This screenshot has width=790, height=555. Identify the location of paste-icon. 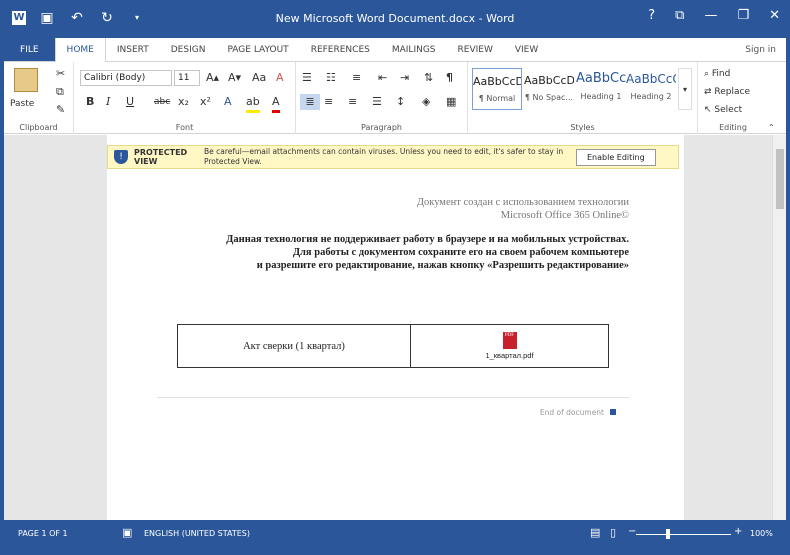
(26, 80).